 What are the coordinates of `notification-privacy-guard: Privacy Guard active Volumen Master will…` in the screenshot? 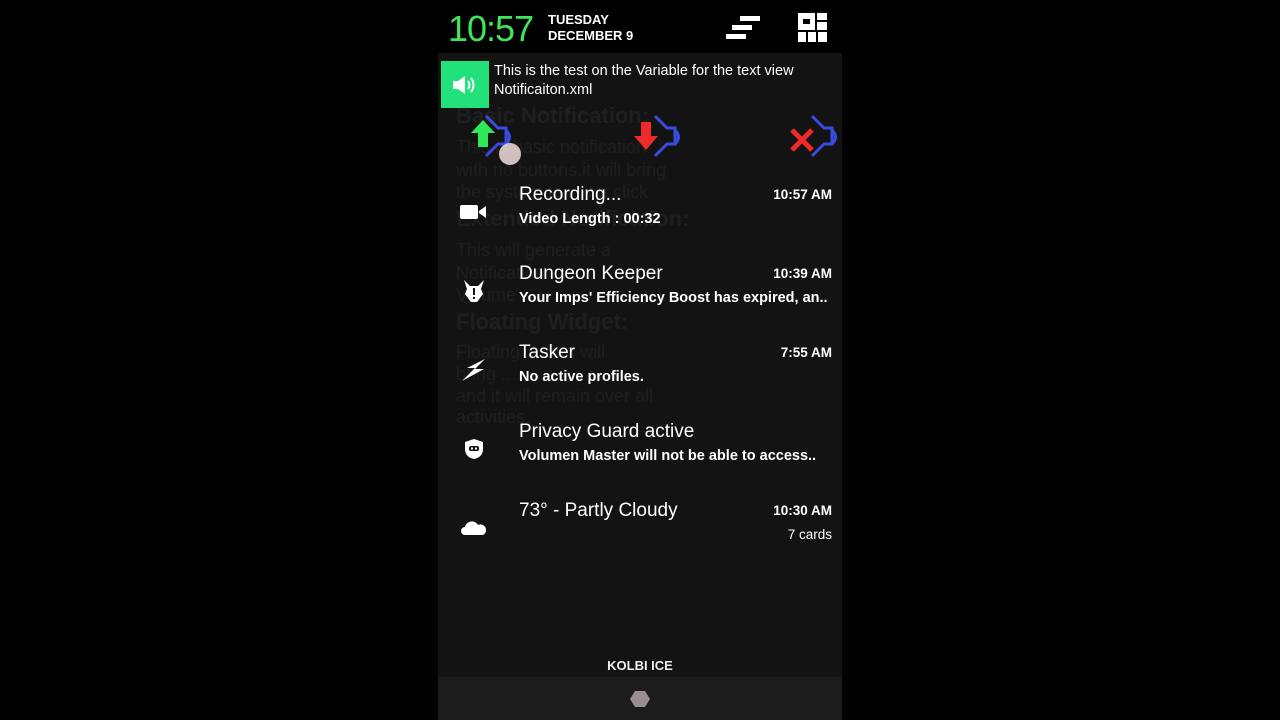 It's located at (640, 456).